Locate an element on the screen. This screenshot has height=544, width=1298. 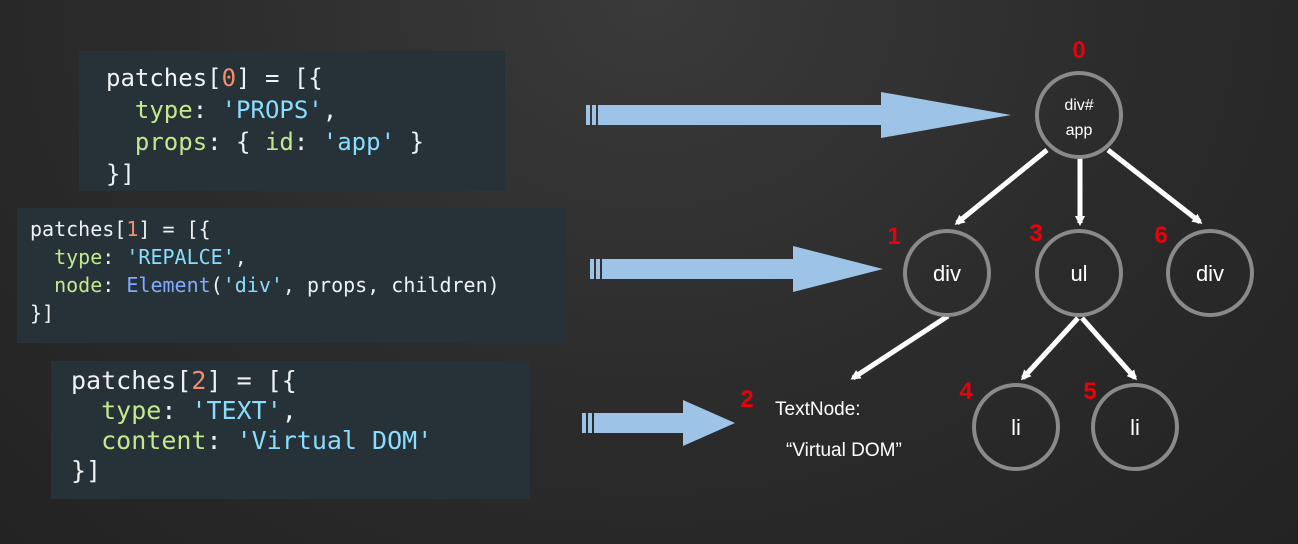
edge-root-div1 is located at coordinates (1001, 186).